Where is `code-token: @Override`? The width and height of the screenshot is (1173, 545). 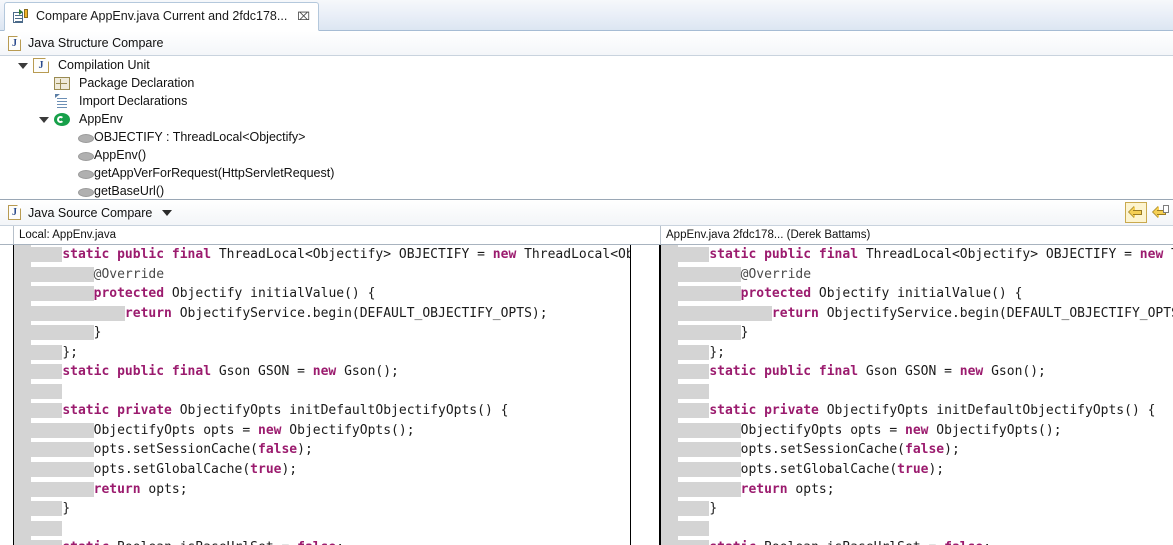
code-token: @Override is located at coordinates (776, 274).